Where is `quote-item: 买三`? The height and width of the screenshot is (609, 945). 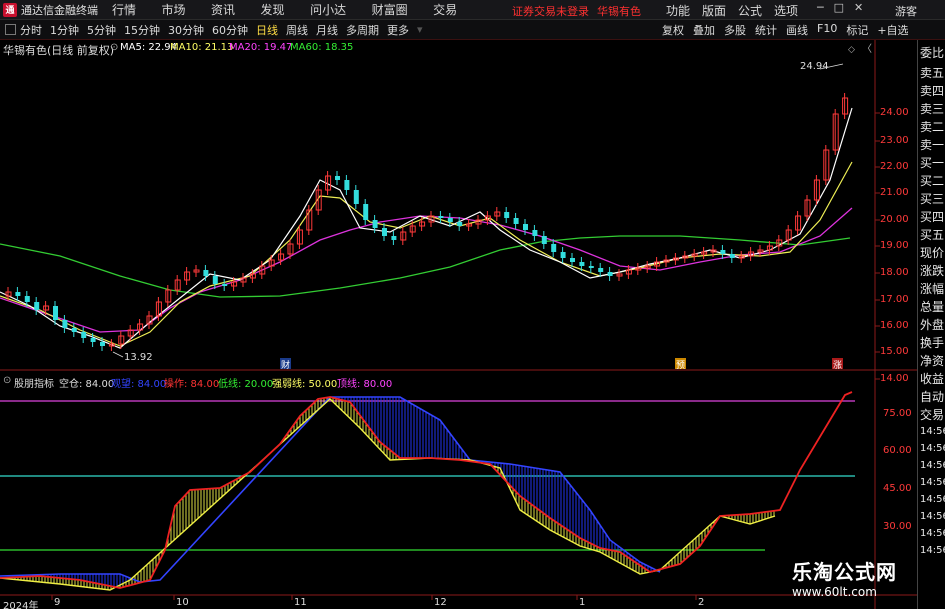
quote-item: 买三 is located at coordinates (932, 198).